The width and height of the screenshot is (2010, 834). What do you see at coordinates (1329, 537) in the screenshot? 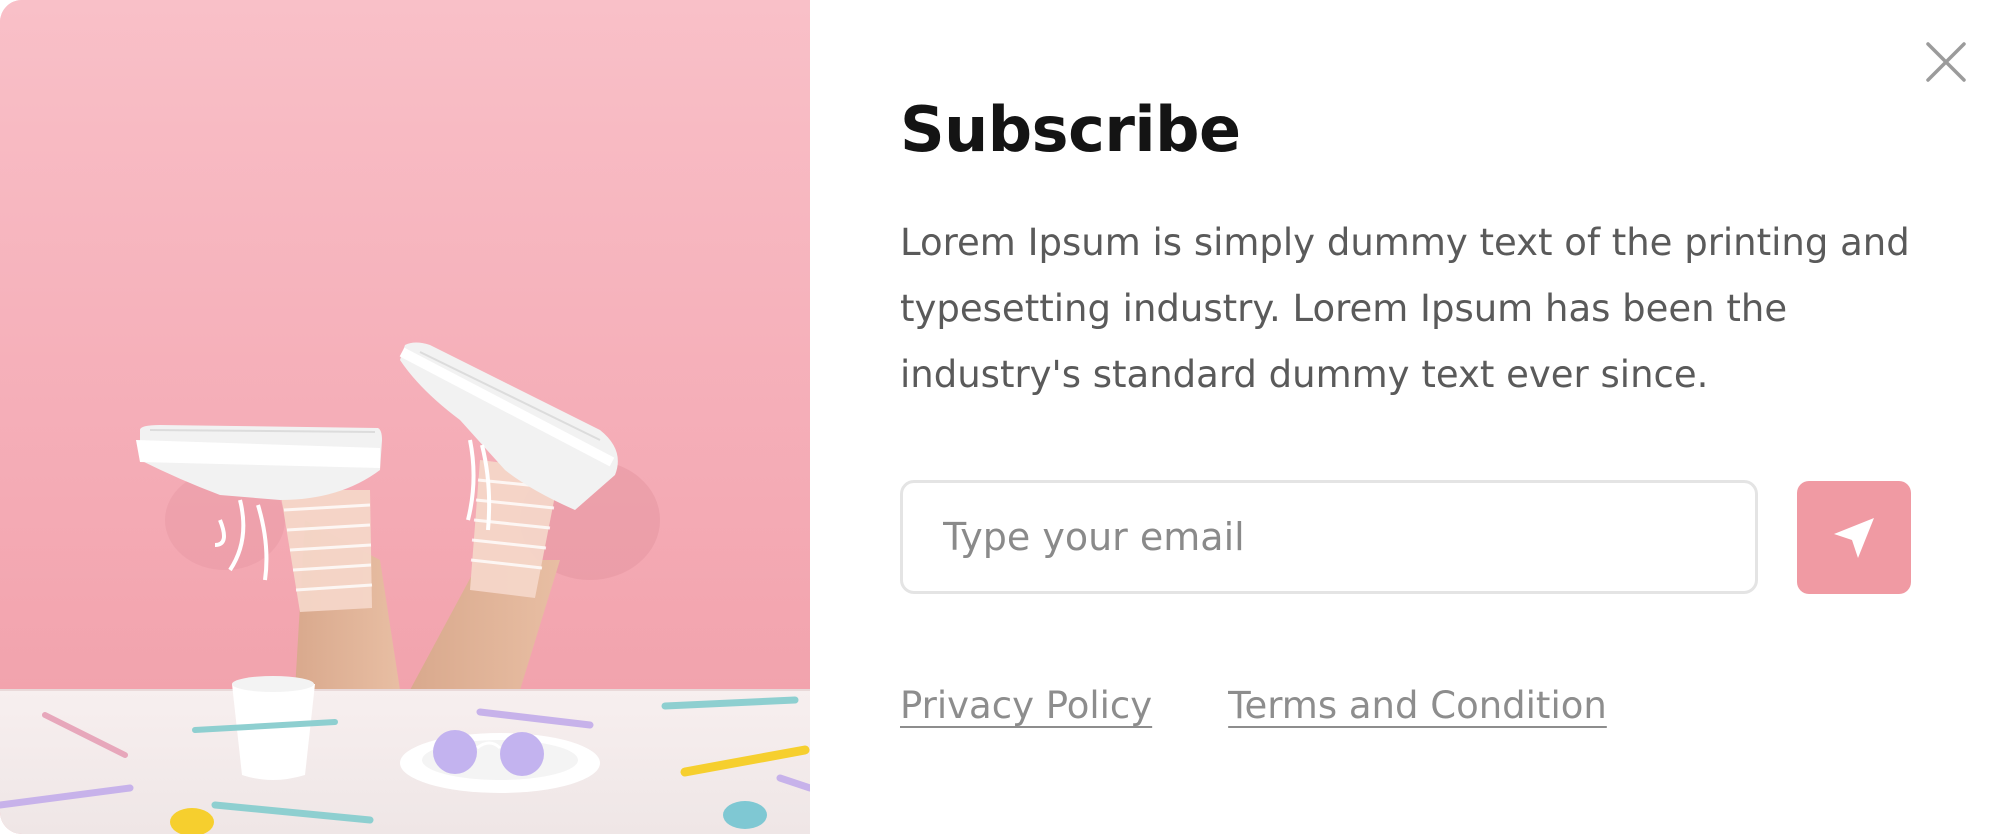
I see `email-input` at bounding box center [1329, 537].